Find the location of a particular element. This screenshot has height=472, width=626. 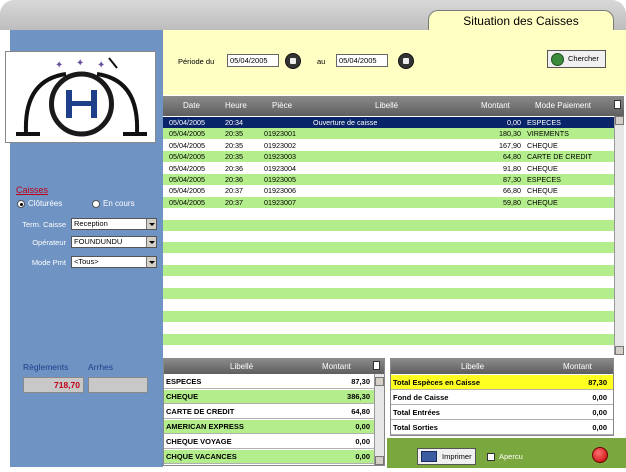

cell-mode: CHEQUE is located at coordinates (542, 202).